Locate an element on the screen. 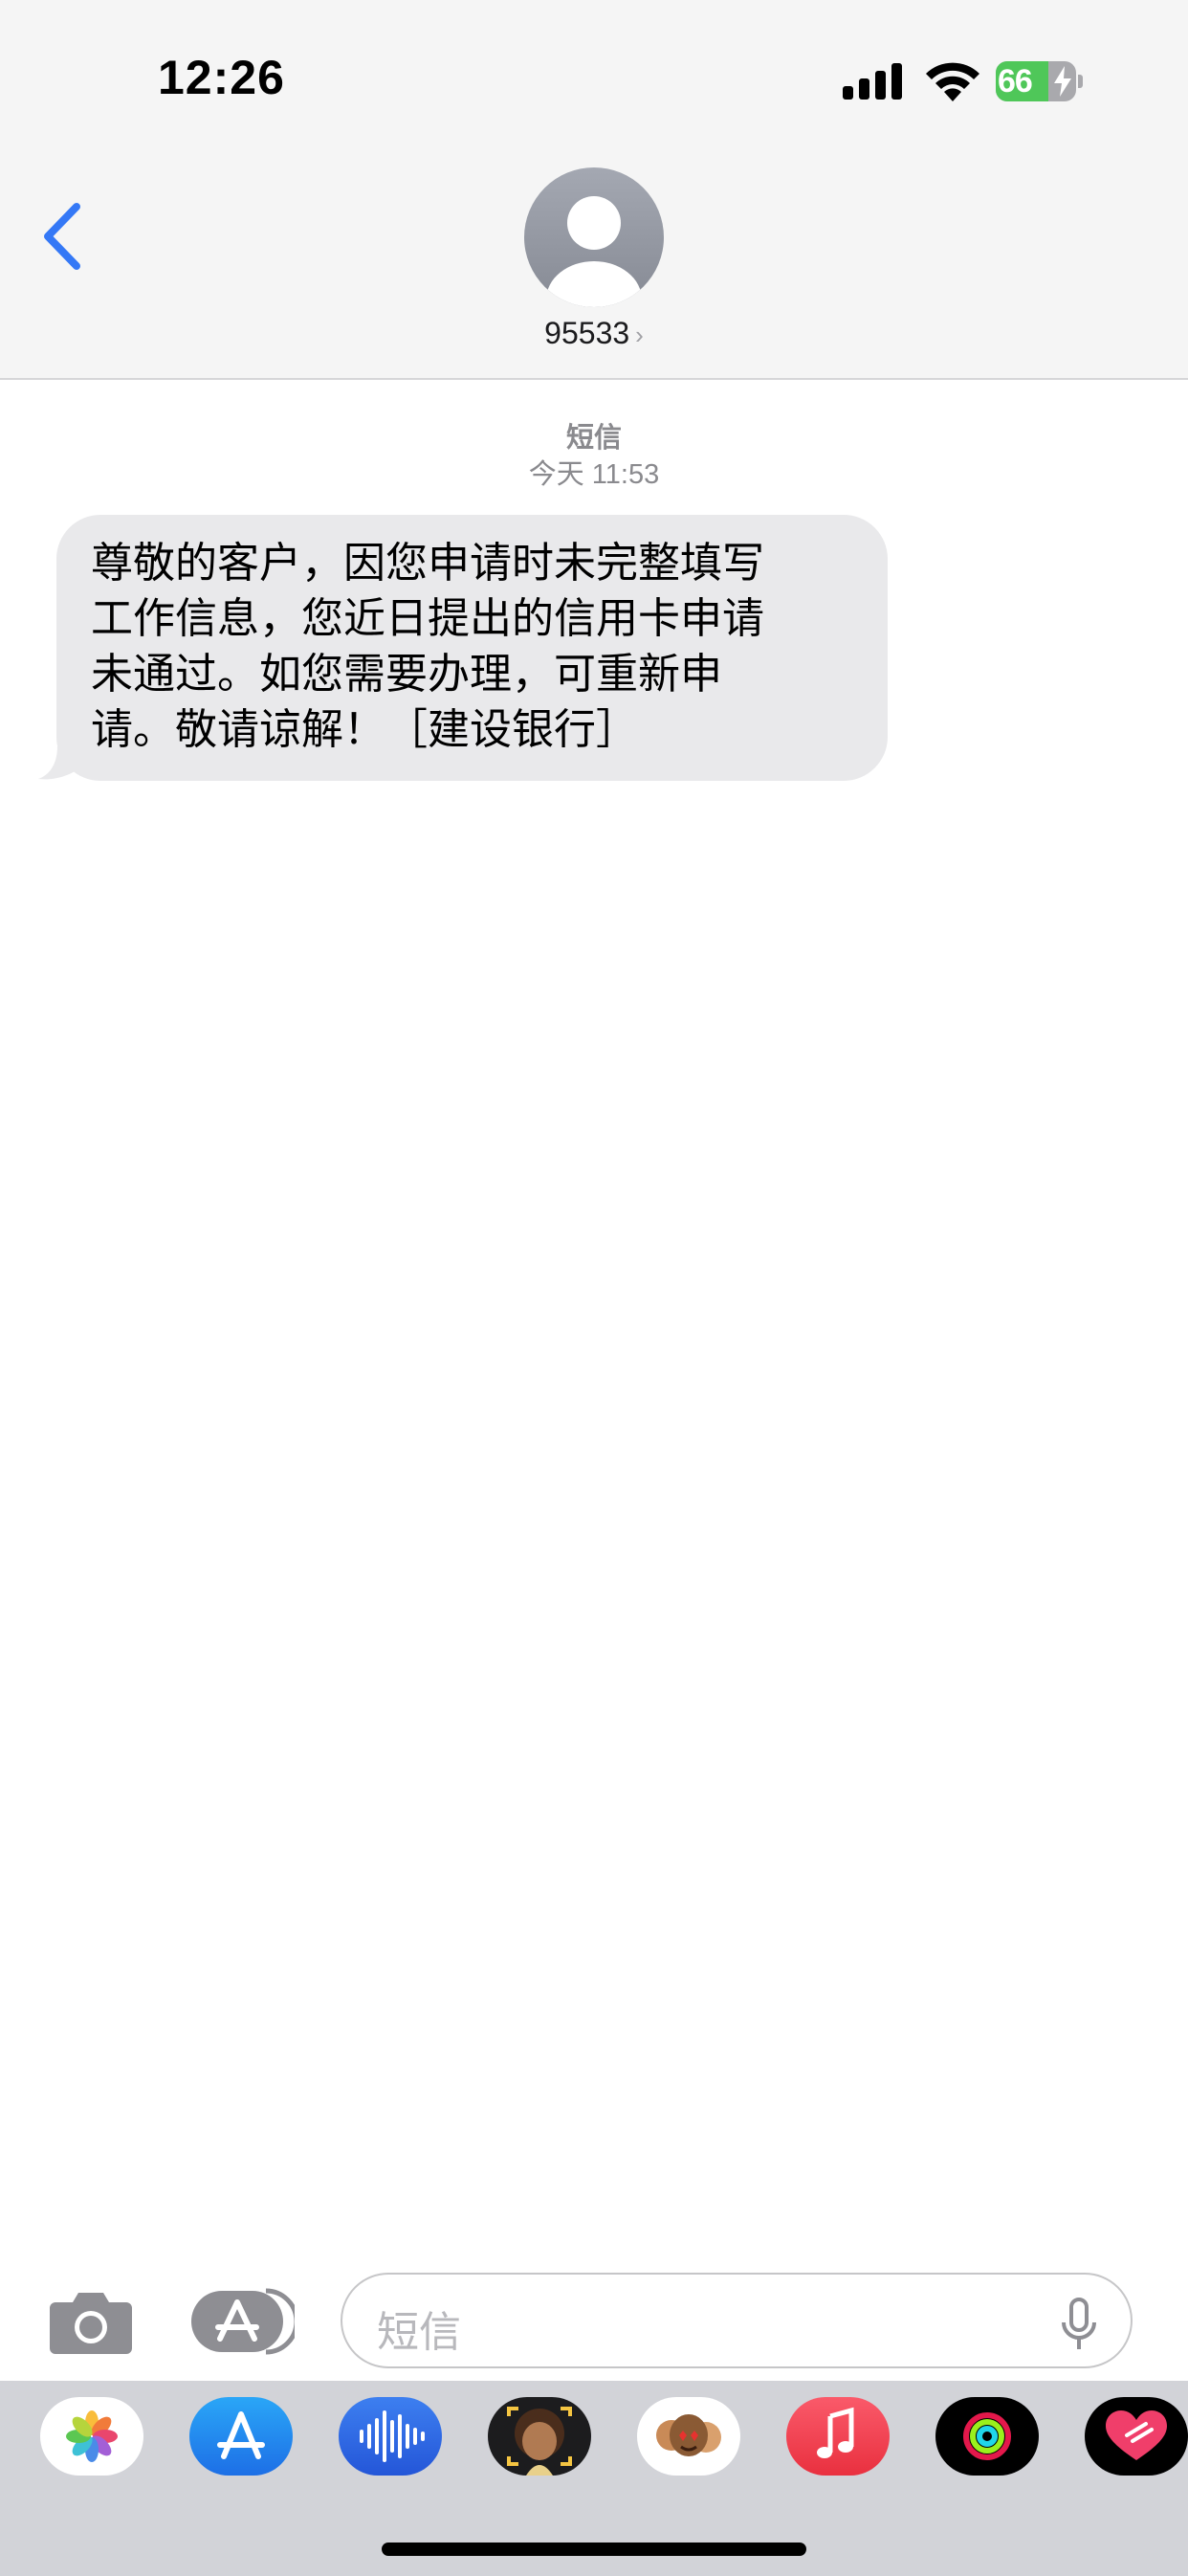  audio-message-icon is located at coordinates (390, 2436).